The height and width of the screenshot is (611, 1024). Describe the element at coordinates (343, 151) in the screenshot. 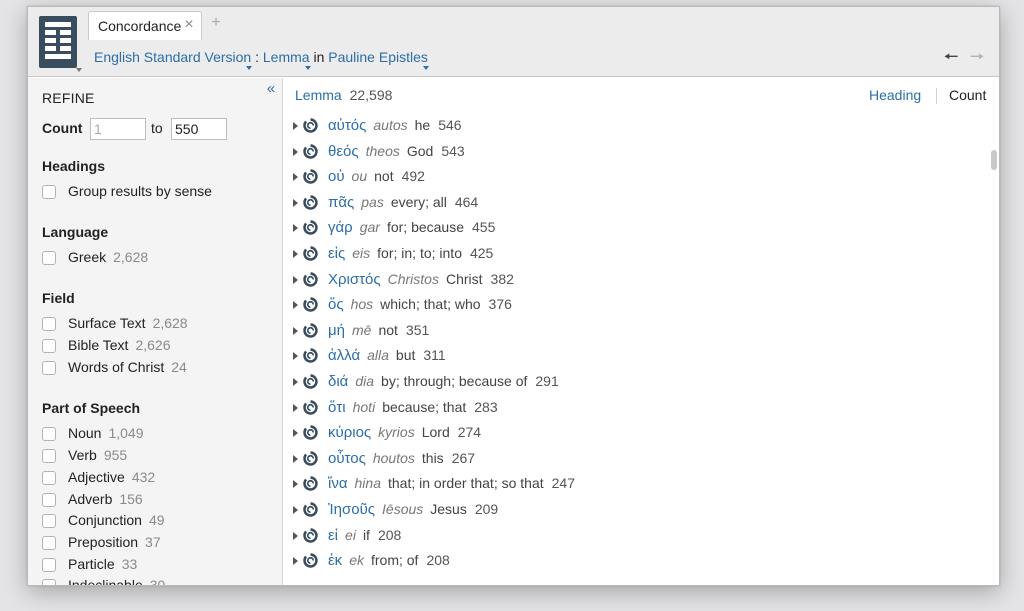

I see `lemma-link: θεός` at that location.